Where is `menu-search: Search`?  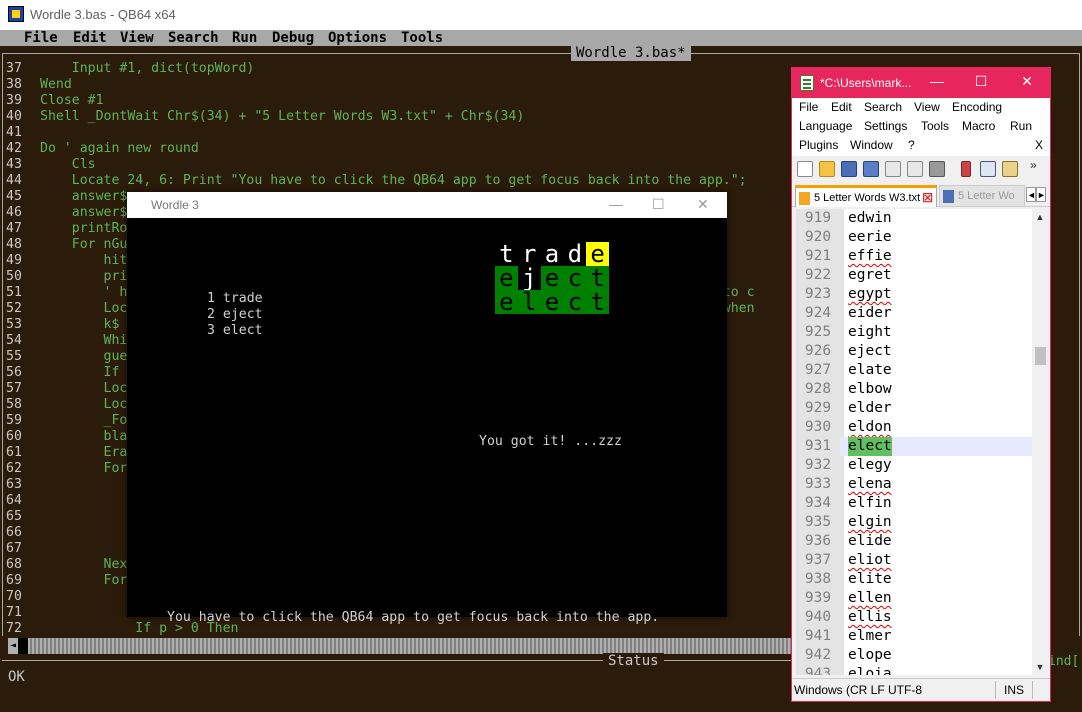
menu-search: Search is located at coordinates (193, 38).